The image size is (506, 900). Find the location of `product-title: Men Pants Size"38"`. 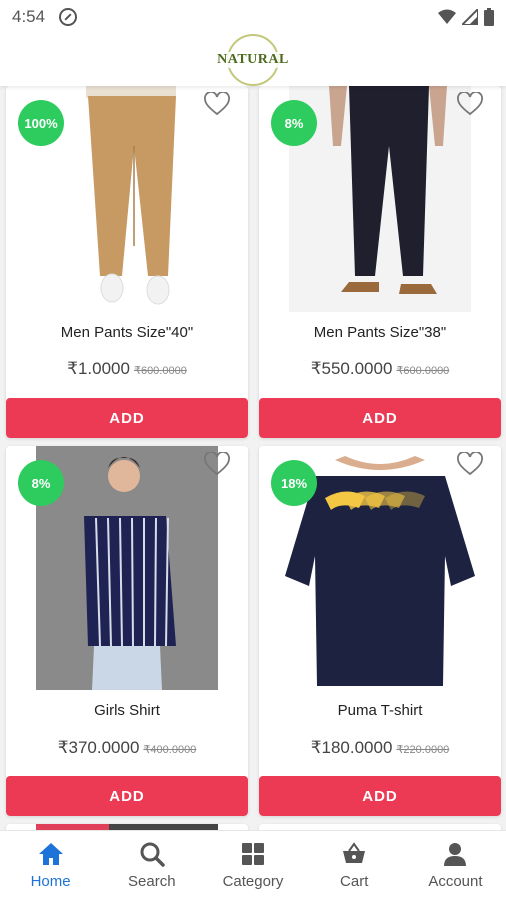

product-title: Men Pants Size"38" is located at coordinates (380, 332).